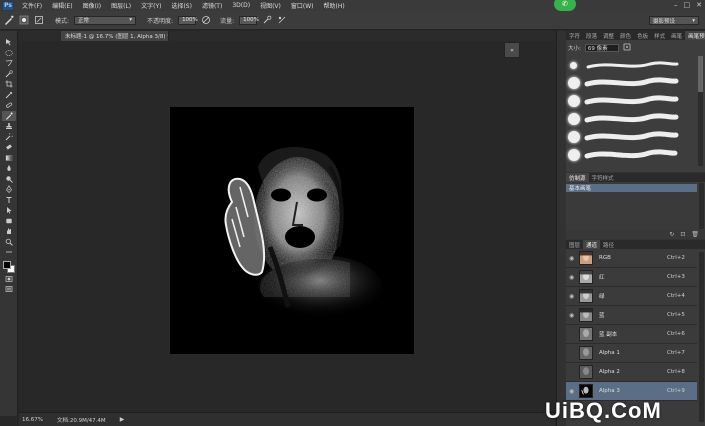  Describe the element at coordinates (631, 277) in the screenshot. I see `channel-row-red: ◉ 红 Ctrl+3` at that location.